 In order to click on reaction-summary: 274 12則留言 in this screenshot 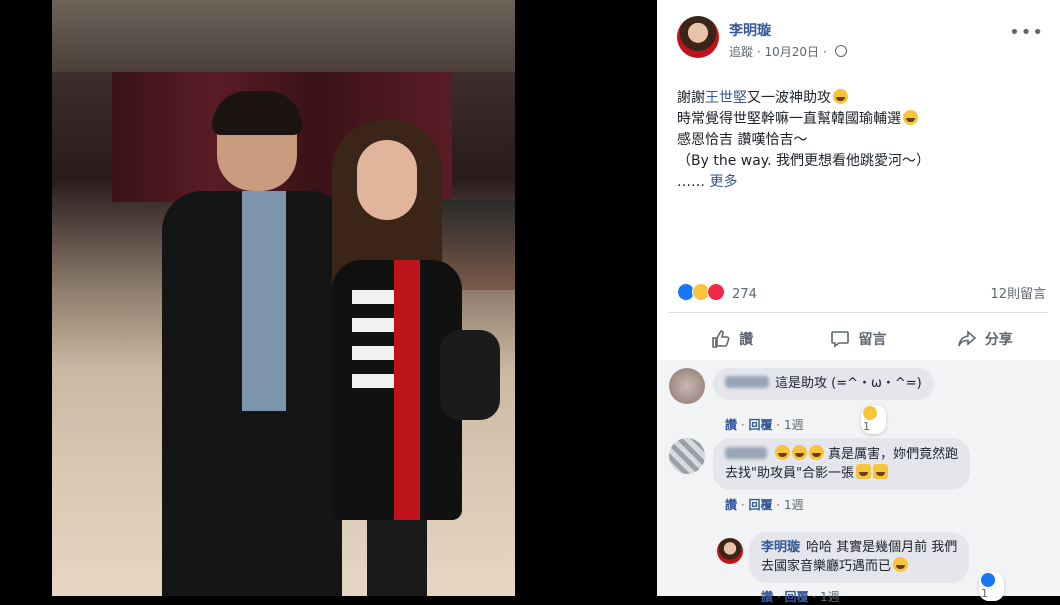, I will do `click(861, 294)`.